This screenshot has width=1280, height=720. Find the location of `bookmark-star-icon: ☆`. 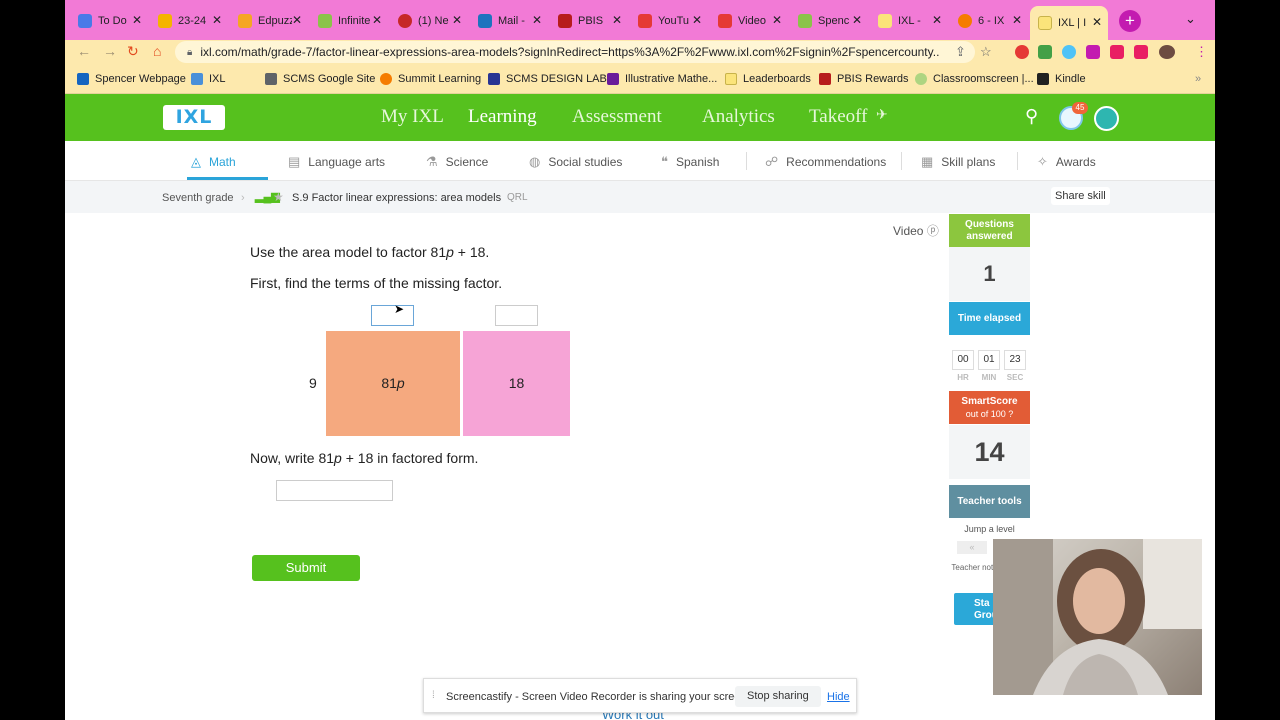

bookmark-star-icon: ☆ is located at coordinates (986, 52).